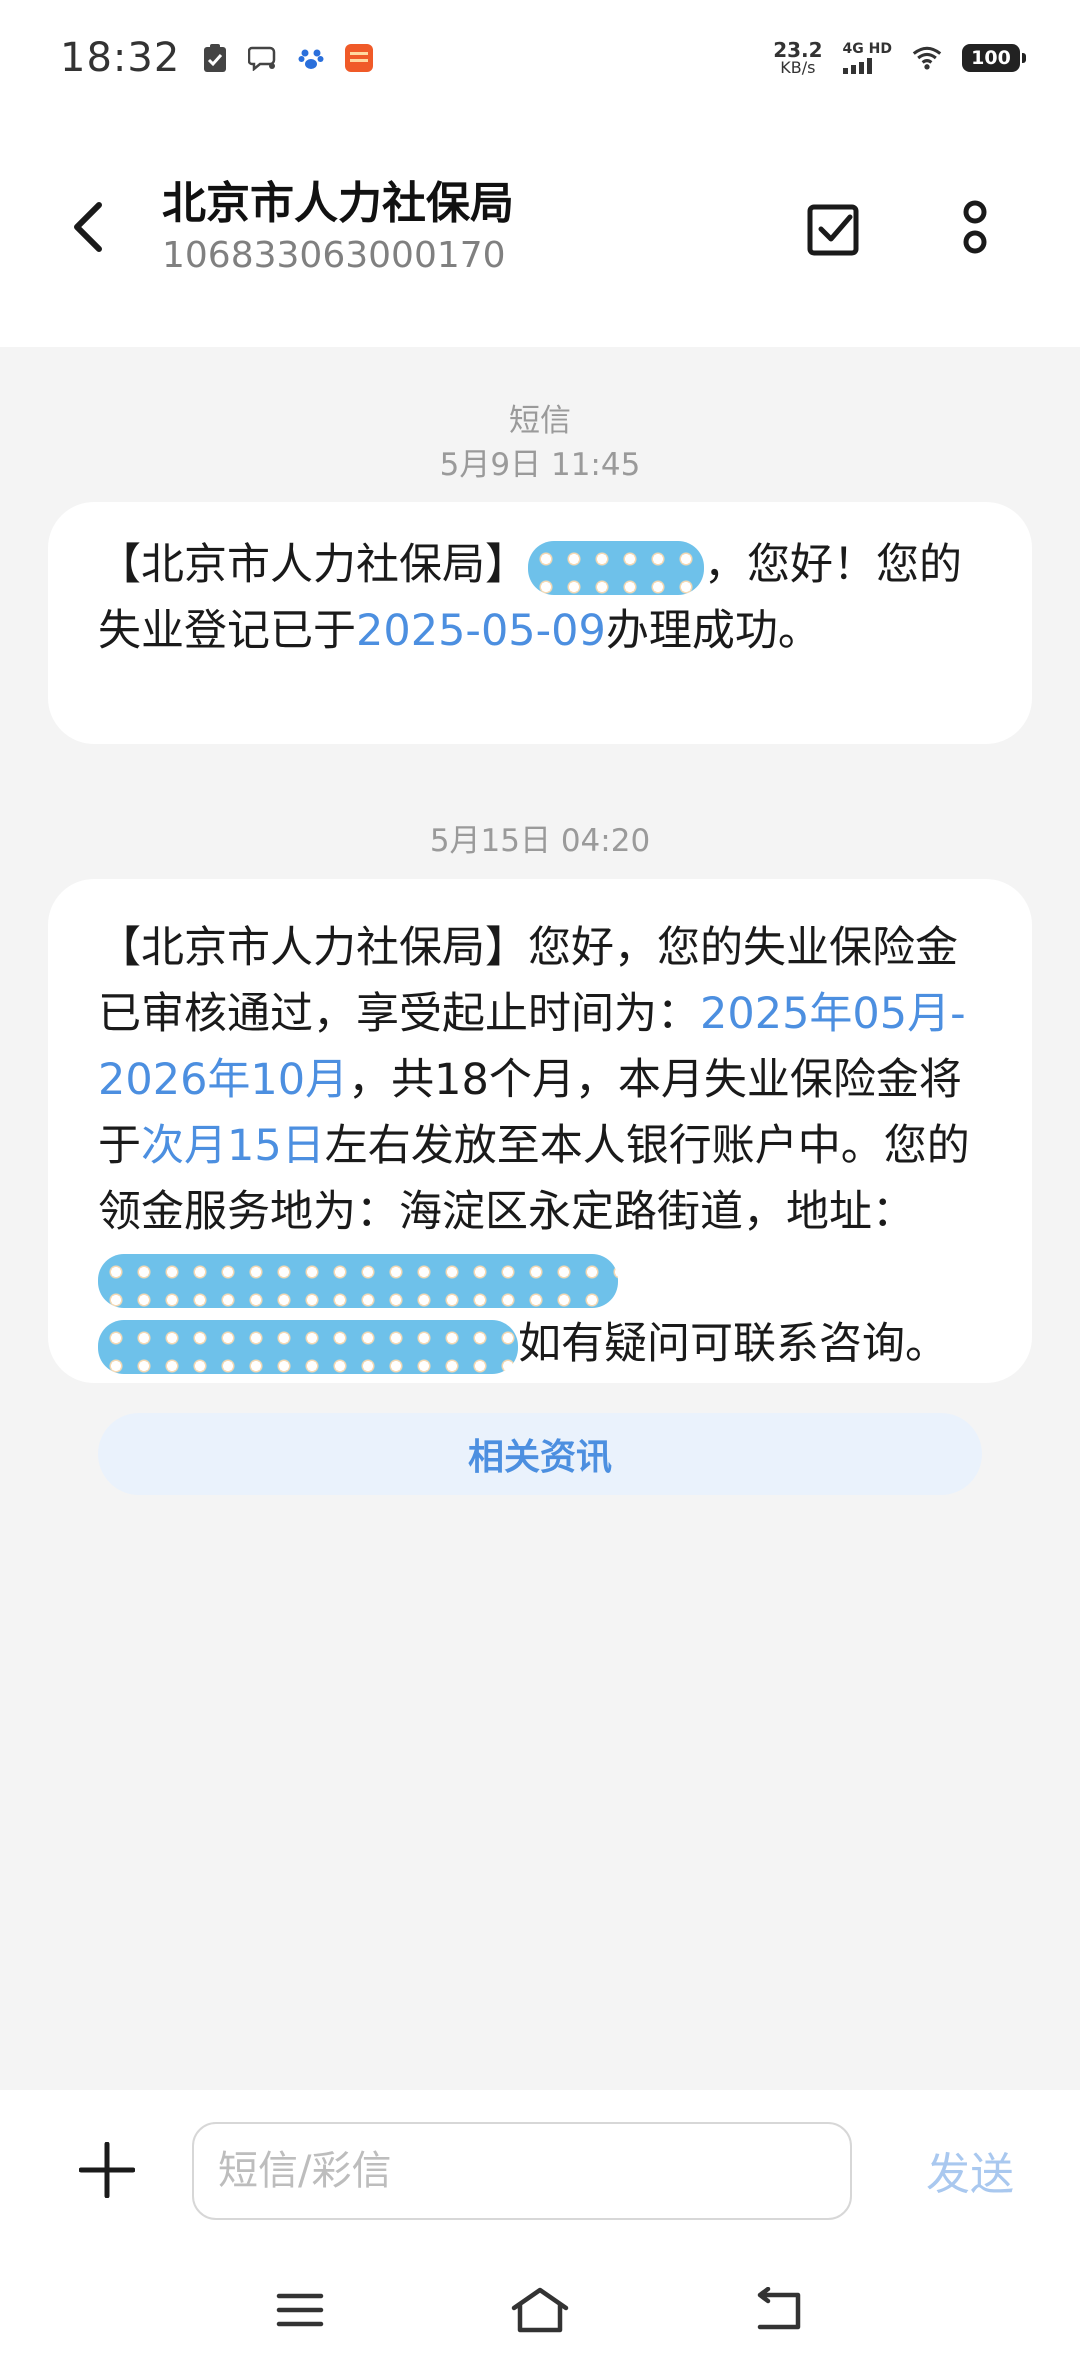 This screenshot has width=1080, height=2376. I want to click on return-icon, so click(779, 2308).